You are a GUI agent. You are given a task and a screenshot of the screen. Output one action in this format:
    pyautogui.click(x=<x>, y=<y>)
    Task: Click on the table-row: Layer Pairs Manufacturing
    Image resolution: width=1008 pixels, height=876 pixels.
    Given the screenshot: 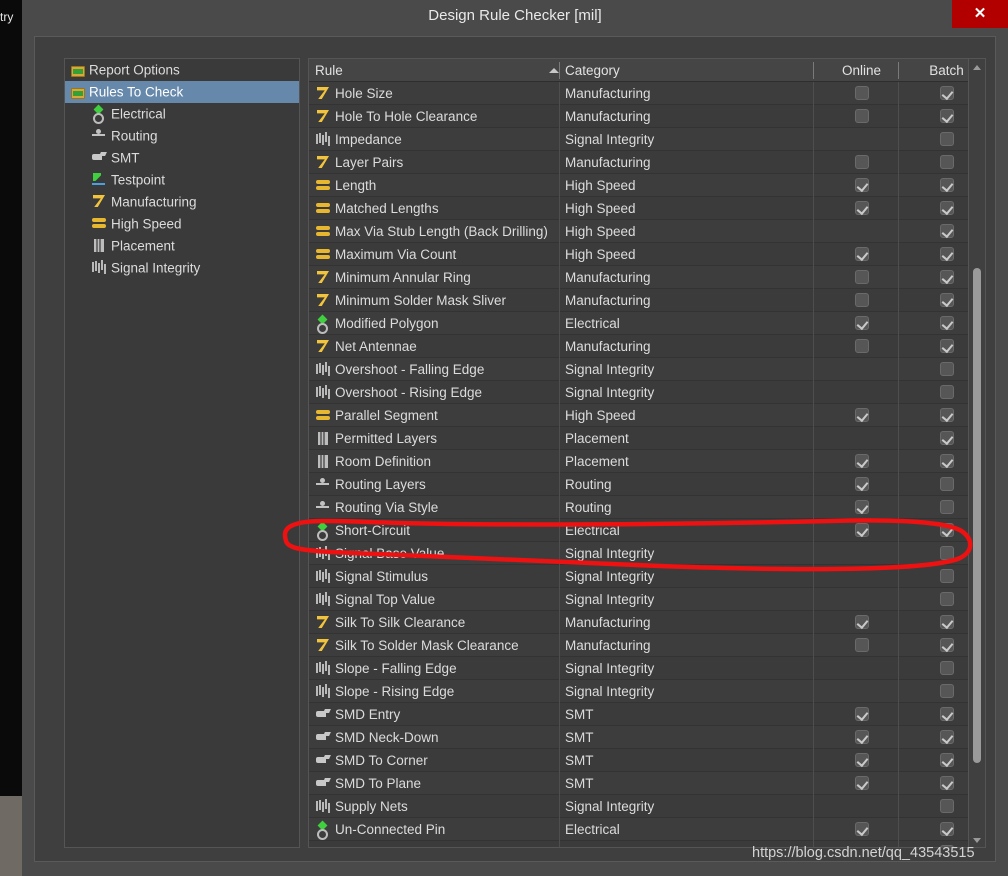 What is the action you would take?
    pyautogui.click(x=639, y=162)
    